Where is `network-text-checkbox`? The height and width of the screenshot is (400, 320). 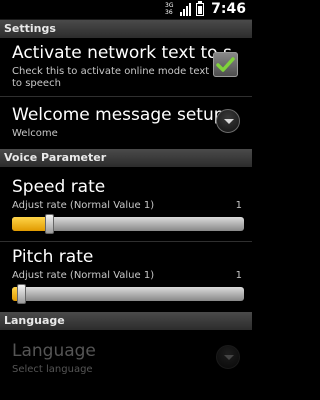
network-text-checkbox is located at coordinates (225, 64).